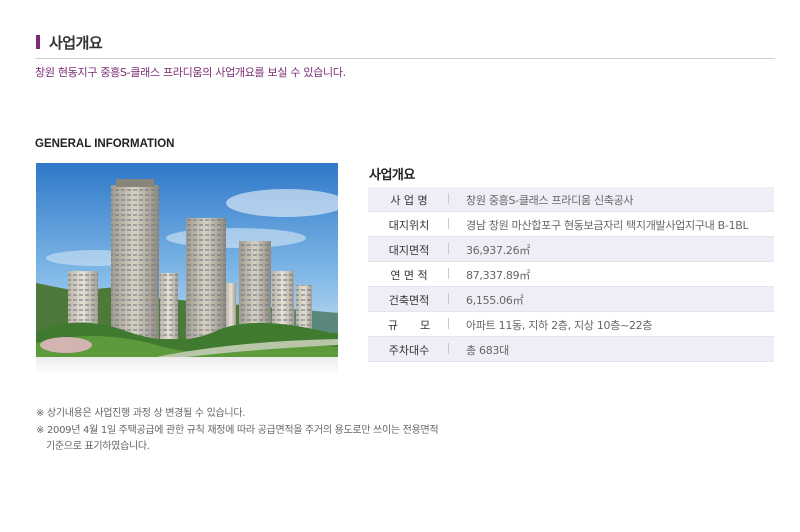 The height and width of the screenshot is (532, 800). Describe the element at coordinates (498, 275) in the screenshot. I see `row-value: 87,337.89㎡` at that location.